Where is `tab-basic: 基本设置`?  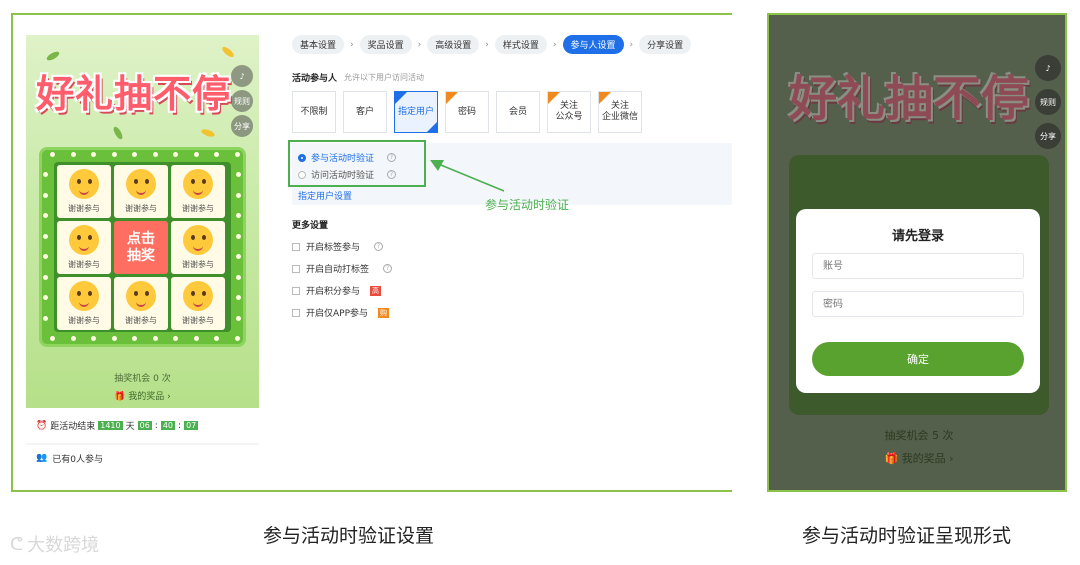 tab-basic: 基本设置 is located at coordinates (318, 44).